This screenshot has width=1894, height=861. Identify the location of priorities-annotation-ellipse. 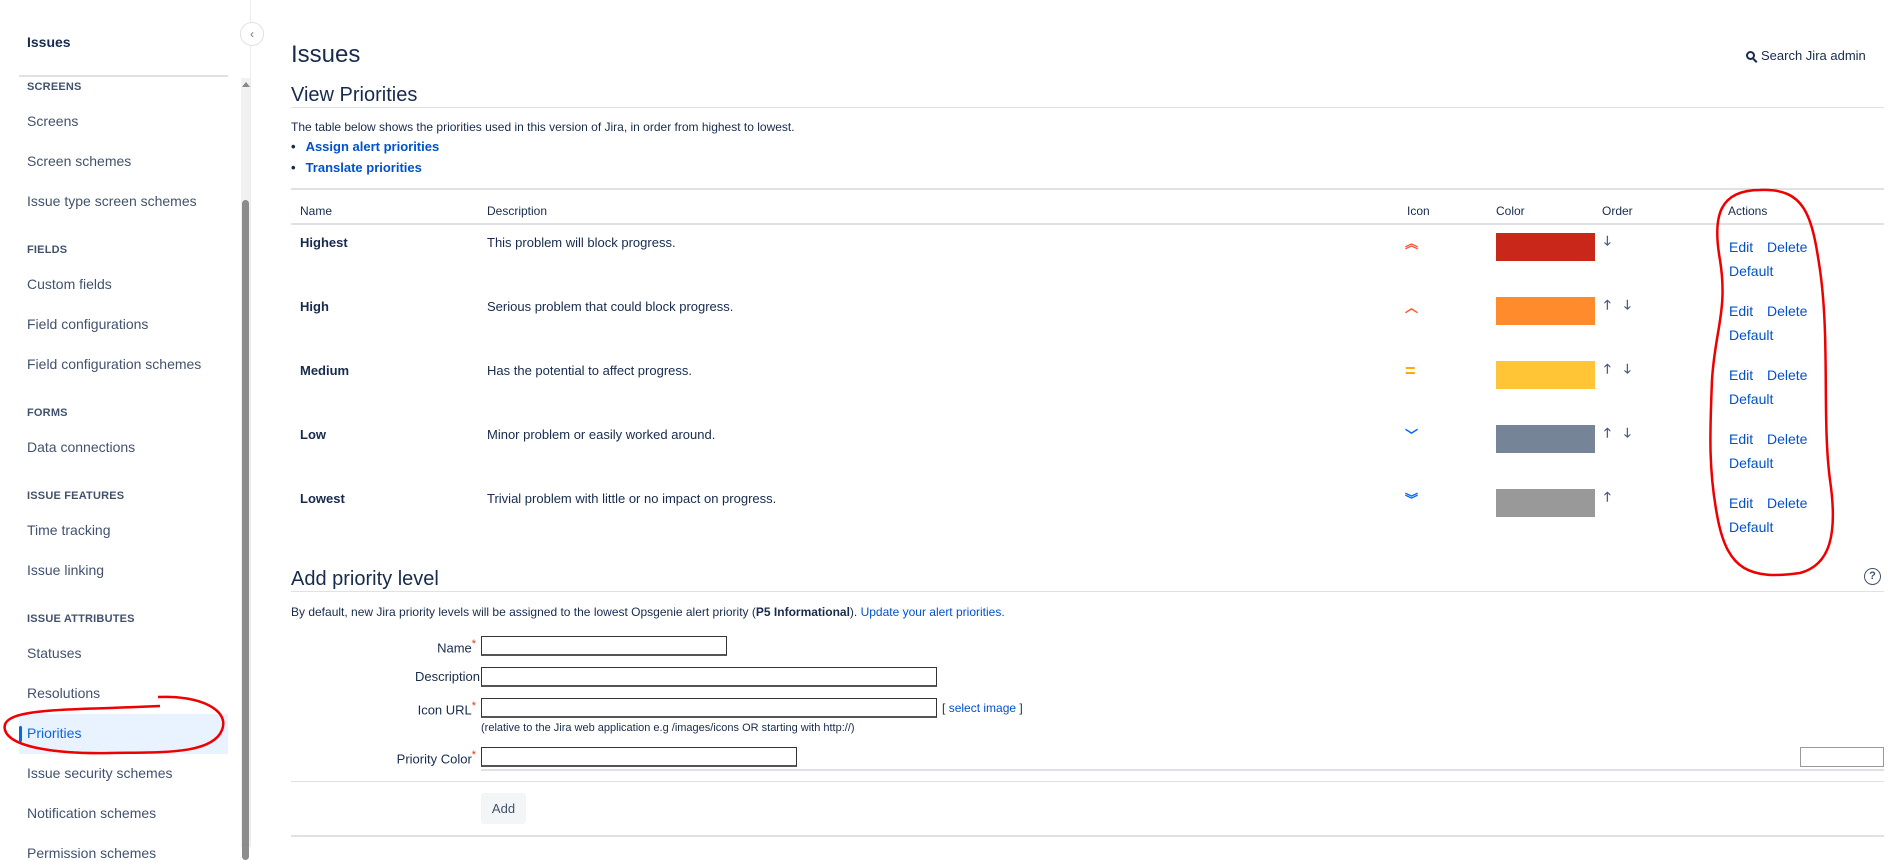
(114, 725).